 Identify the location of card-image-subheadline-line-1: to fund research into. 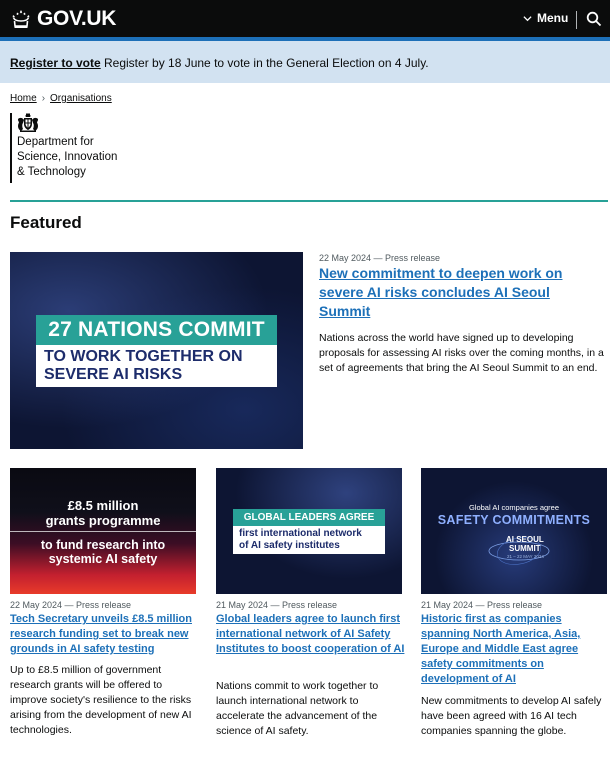
(103, 545).